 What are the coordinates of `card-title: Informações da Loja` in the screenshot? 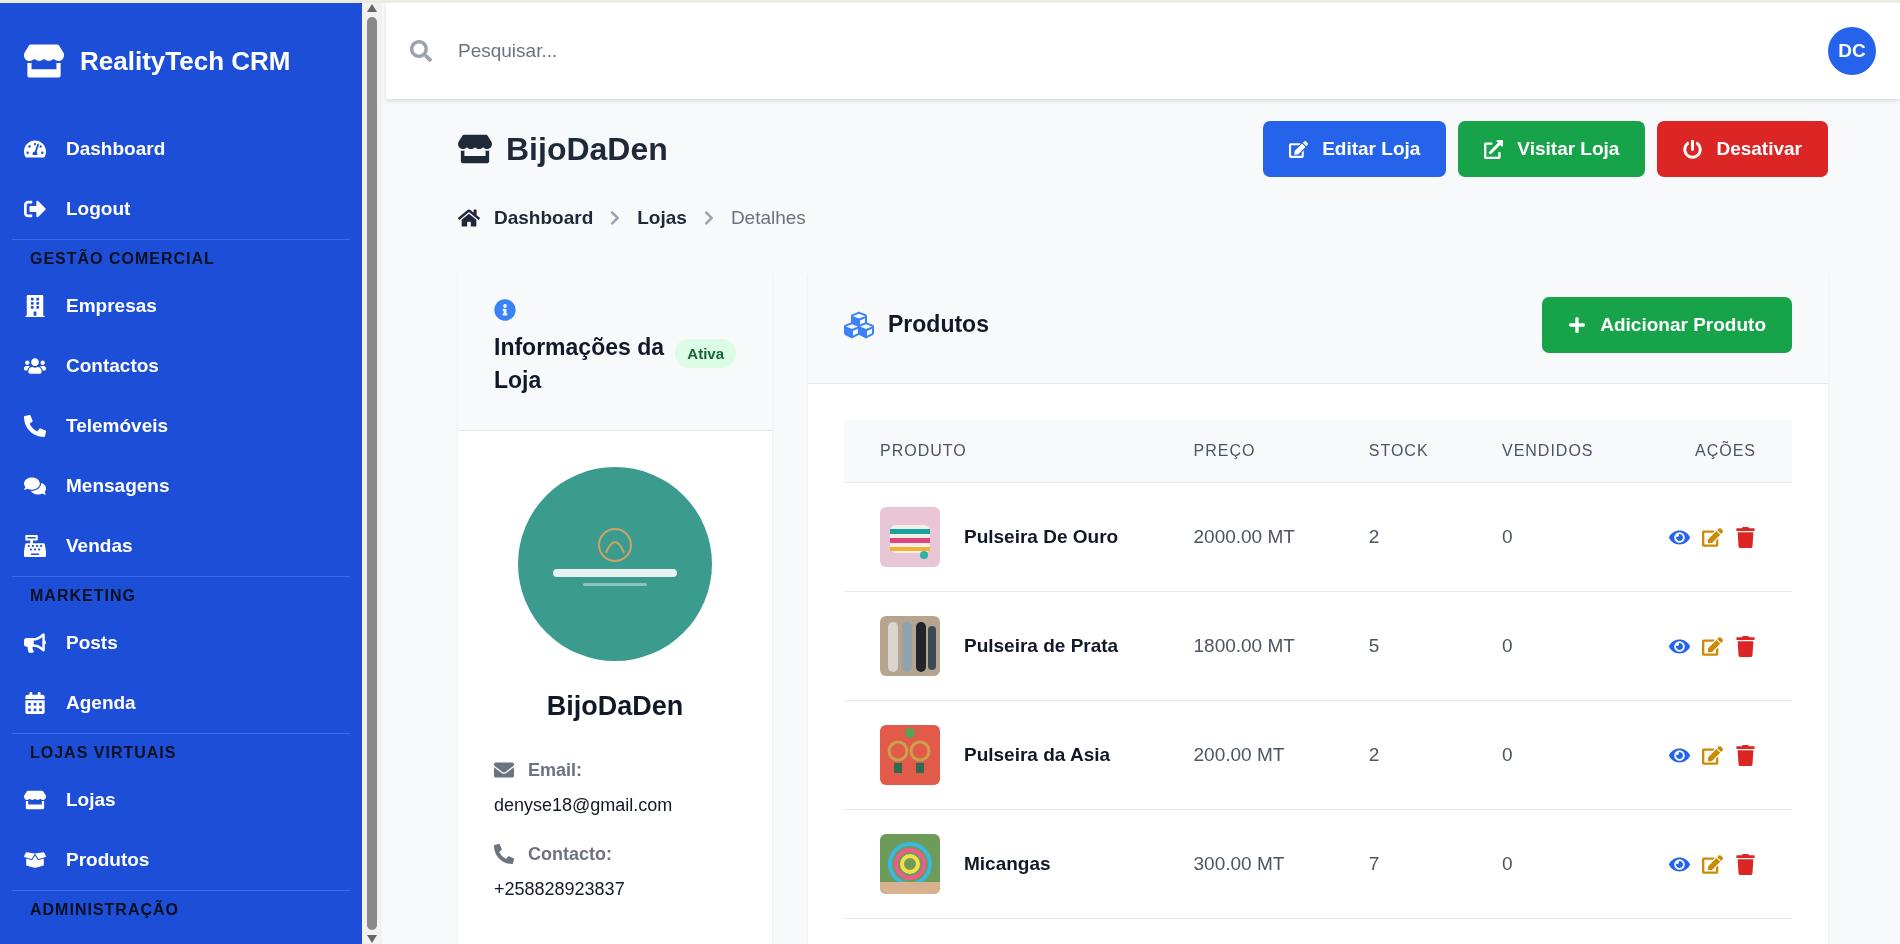 It's located at (580, 364).